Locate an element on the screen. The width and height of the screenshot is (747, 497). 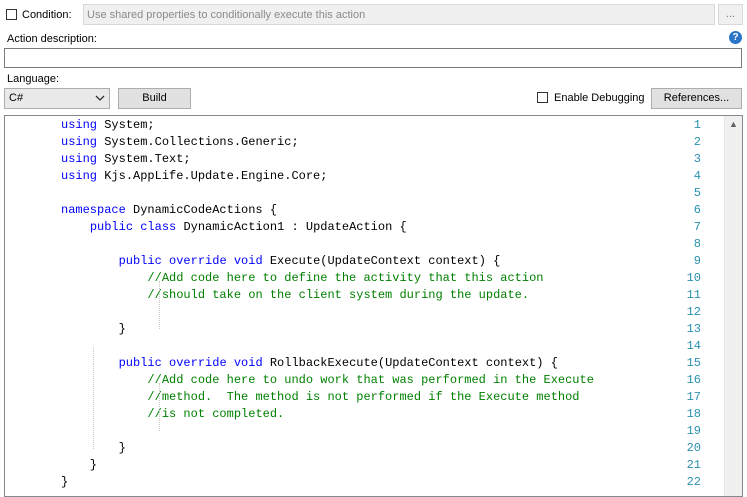
code-line: 6 namespace DynamicCodeActions { is located at coordinates (355, 210).